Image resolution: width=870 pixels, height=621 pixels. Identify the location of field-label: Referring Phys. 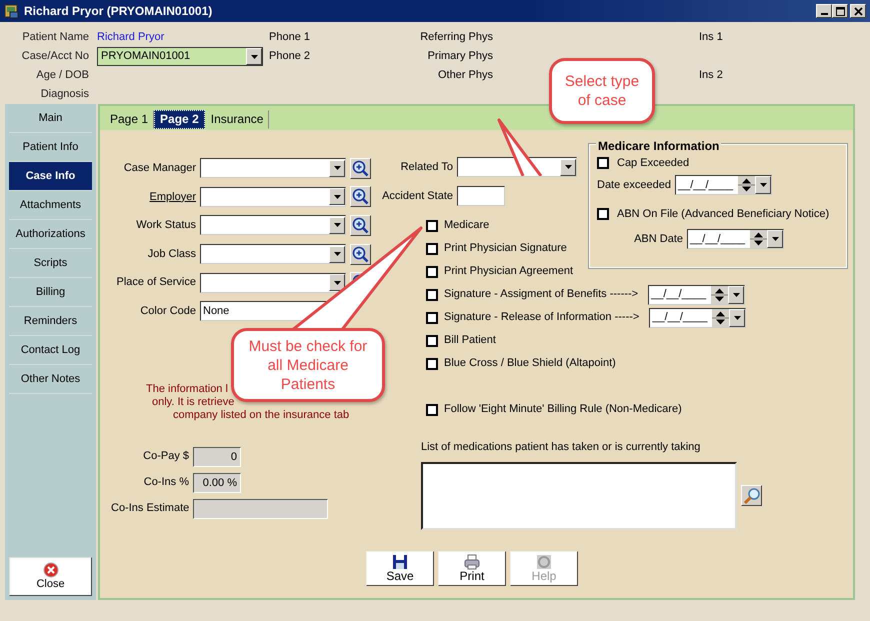
(456, 37).